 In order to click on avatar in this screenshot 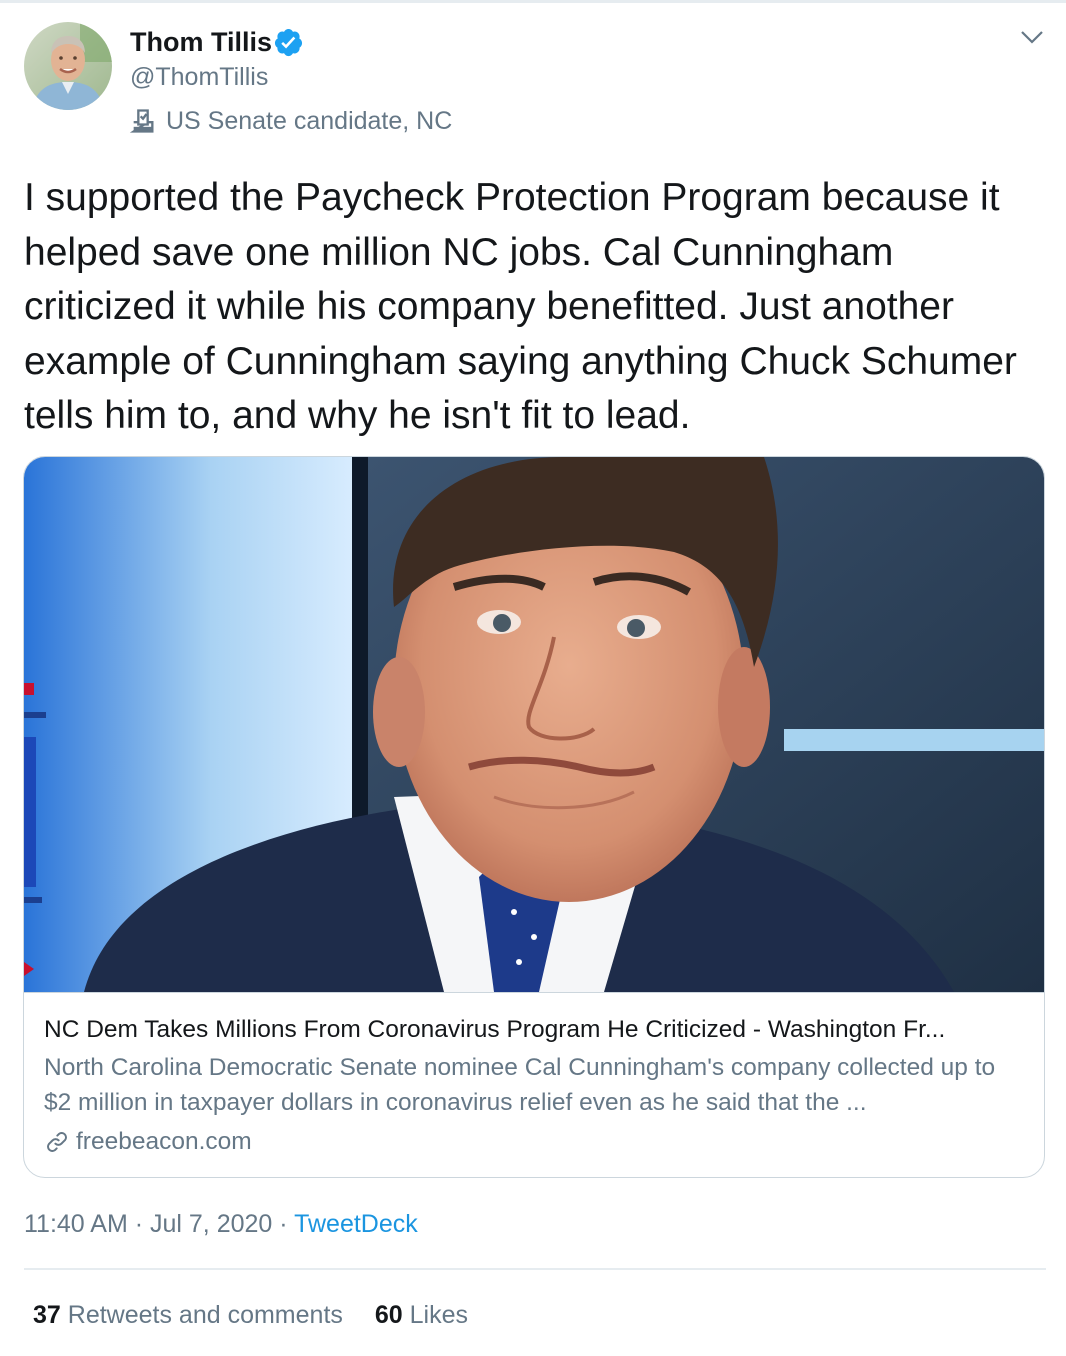, I will do `click(68, 66)`.